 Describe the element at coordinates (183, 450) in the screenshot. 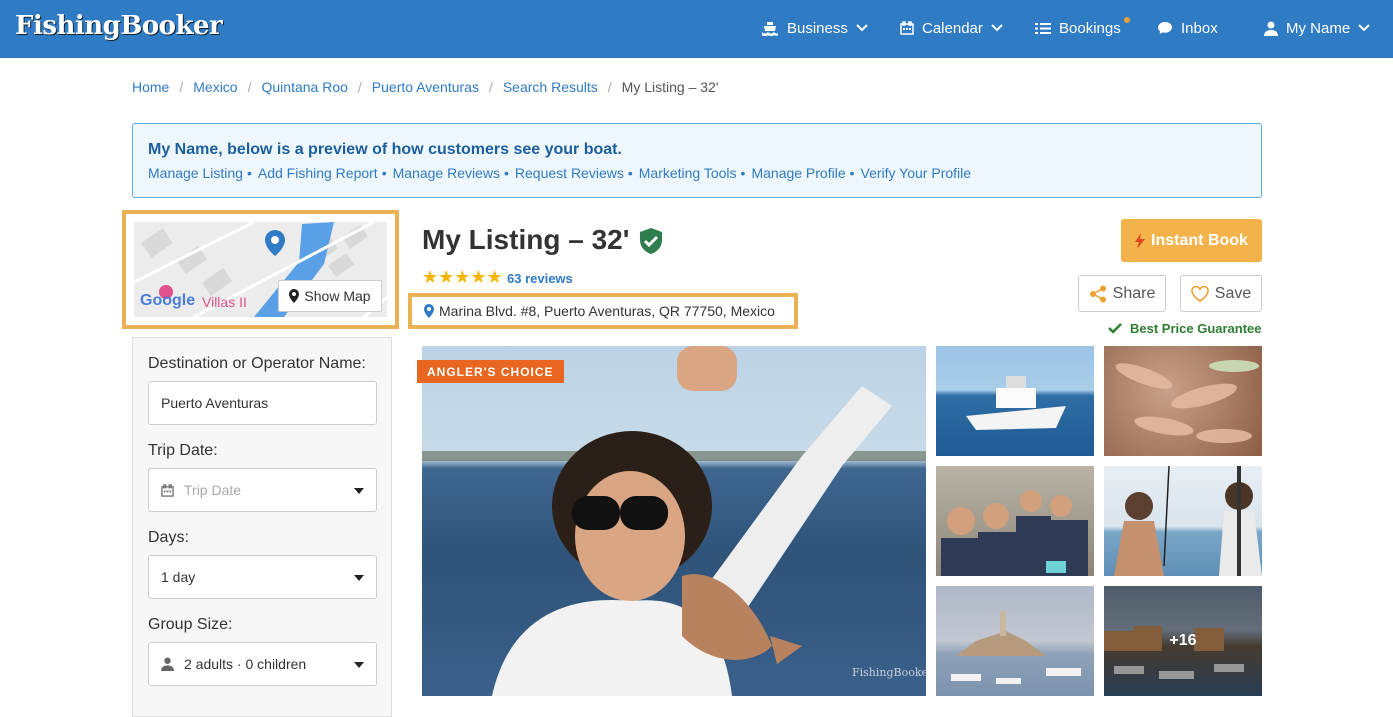

I see `trip-date-label: Trip Date:` at that location.